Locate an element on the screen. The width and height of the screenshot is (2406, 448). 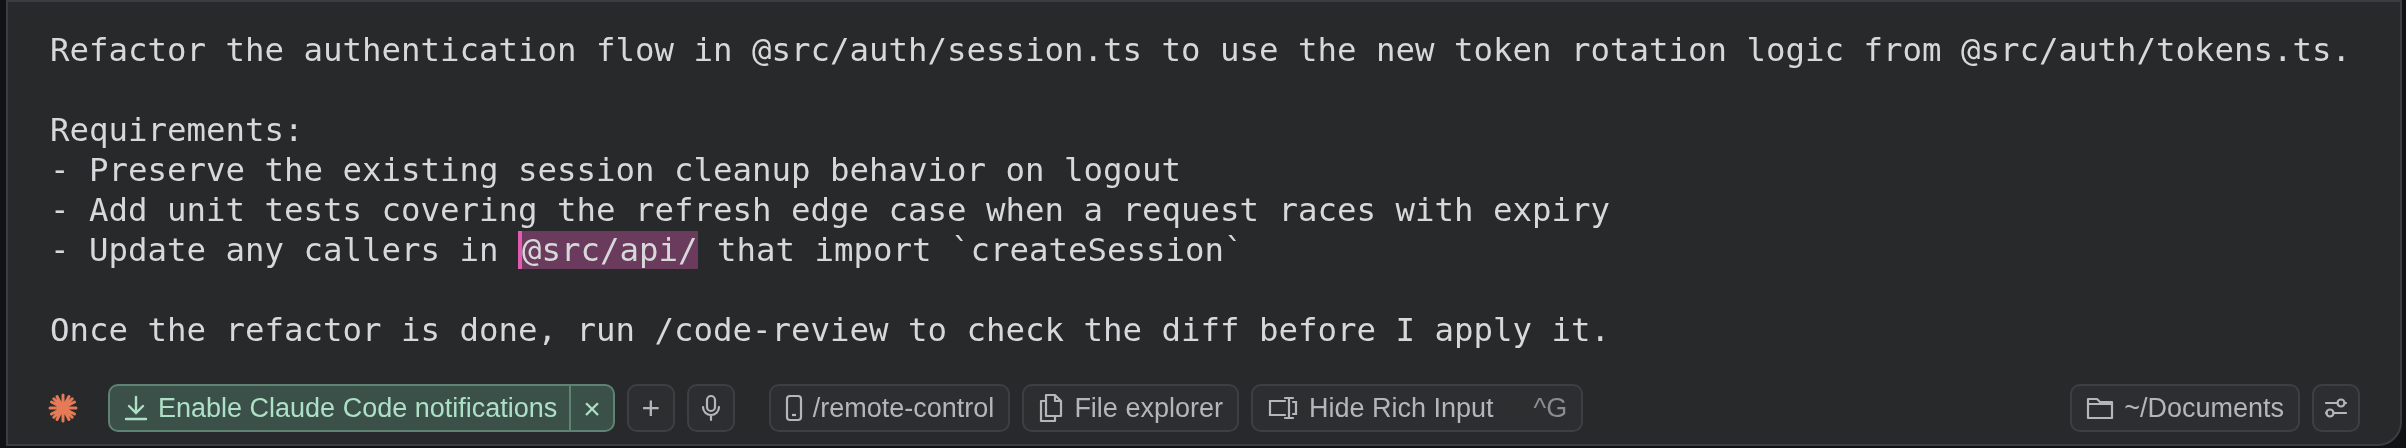
settings-button is located at coordinates (2336, 408).